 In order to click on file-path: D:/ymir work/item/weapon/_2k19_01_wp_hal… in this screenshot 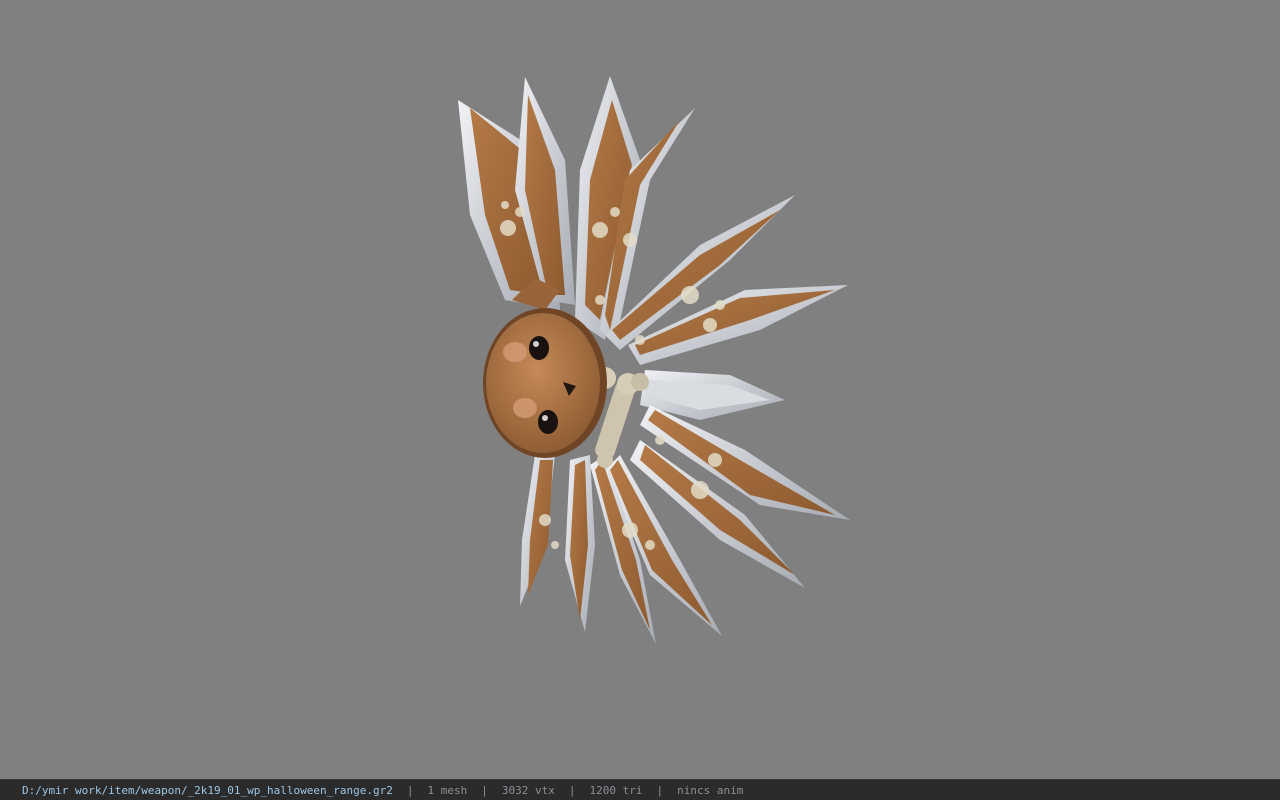, I will do `click(207, 790)`.